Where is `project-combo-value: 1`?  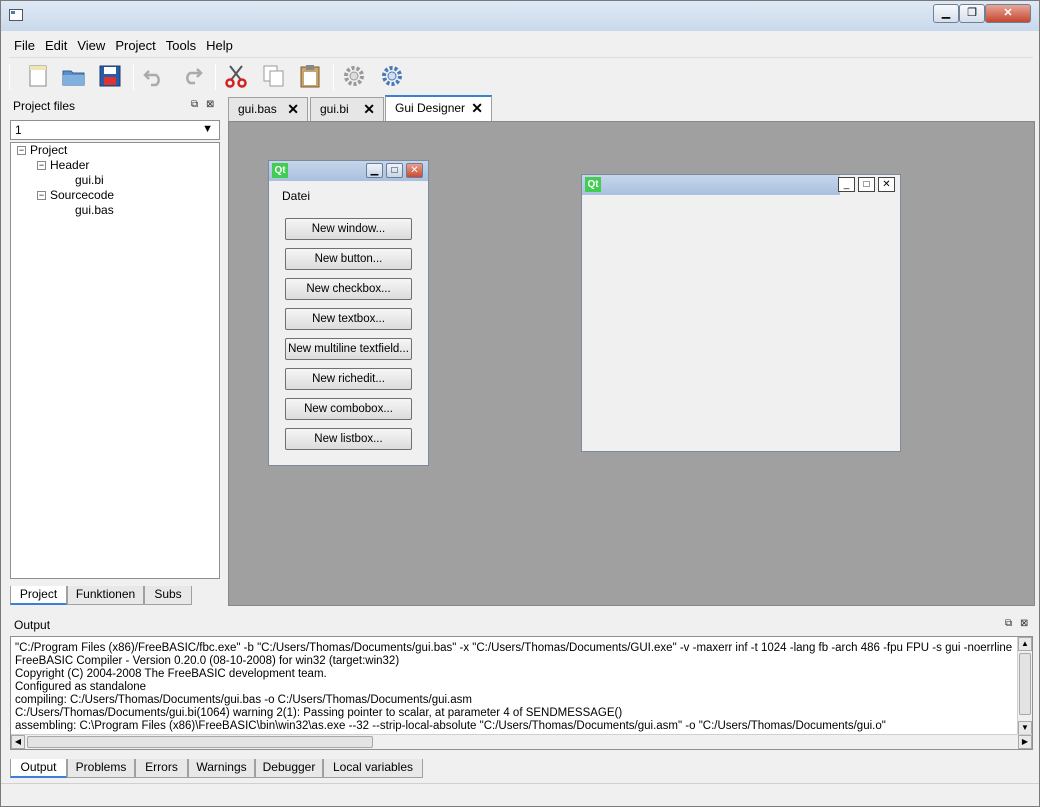 project-combo-value: 1 is located at coordinates (18, 130).